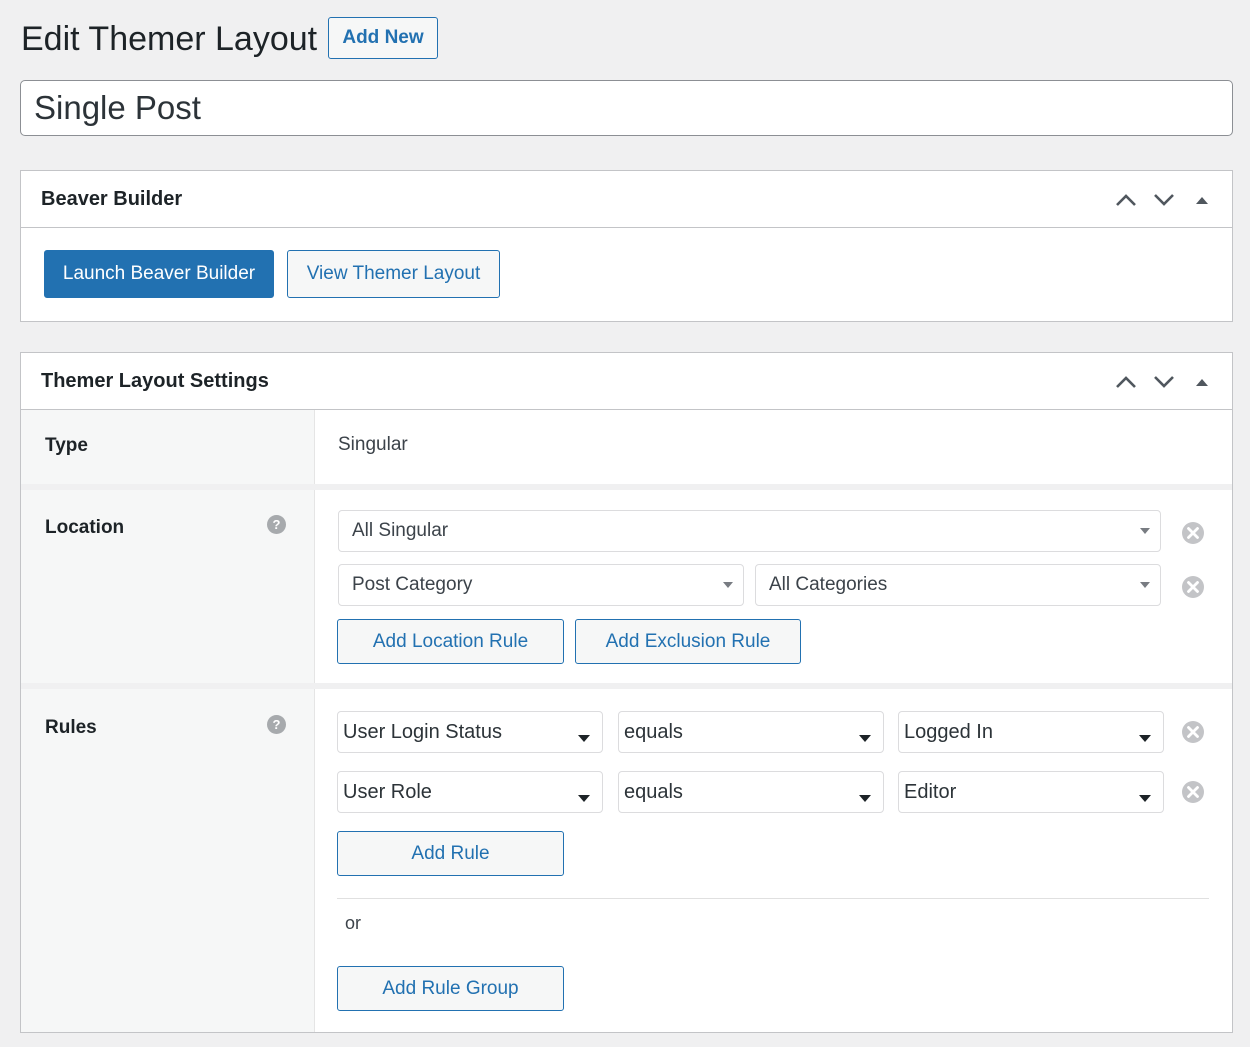 The image size is (1250, 1047). What do you see at coordinates (387, 791) in the screenshot?
I see `rule-subject-value: User Role` at bounding box center [387, 791].